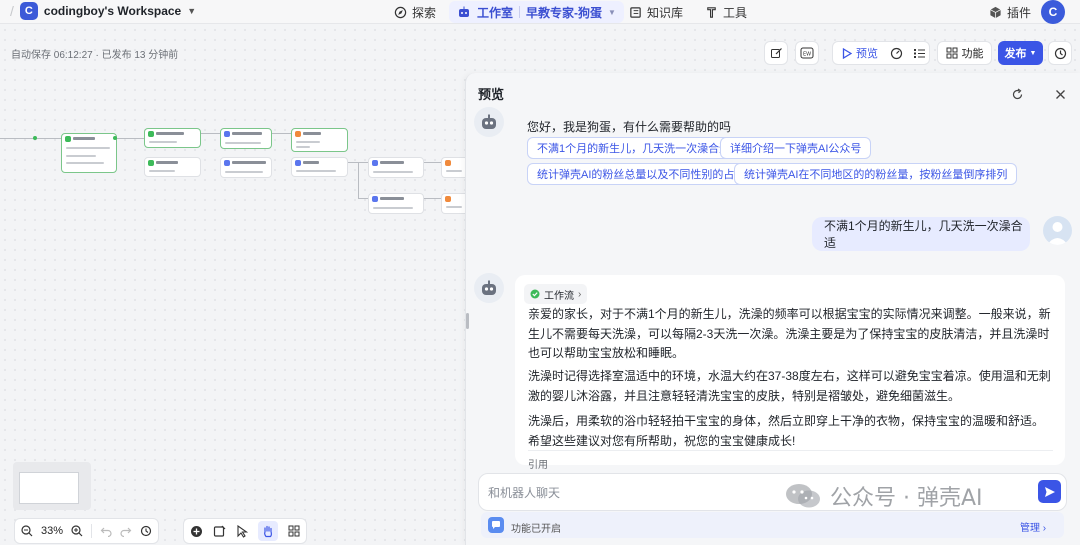 The image size is (1080, 545). I want to click on minimap, so click(52, 486).